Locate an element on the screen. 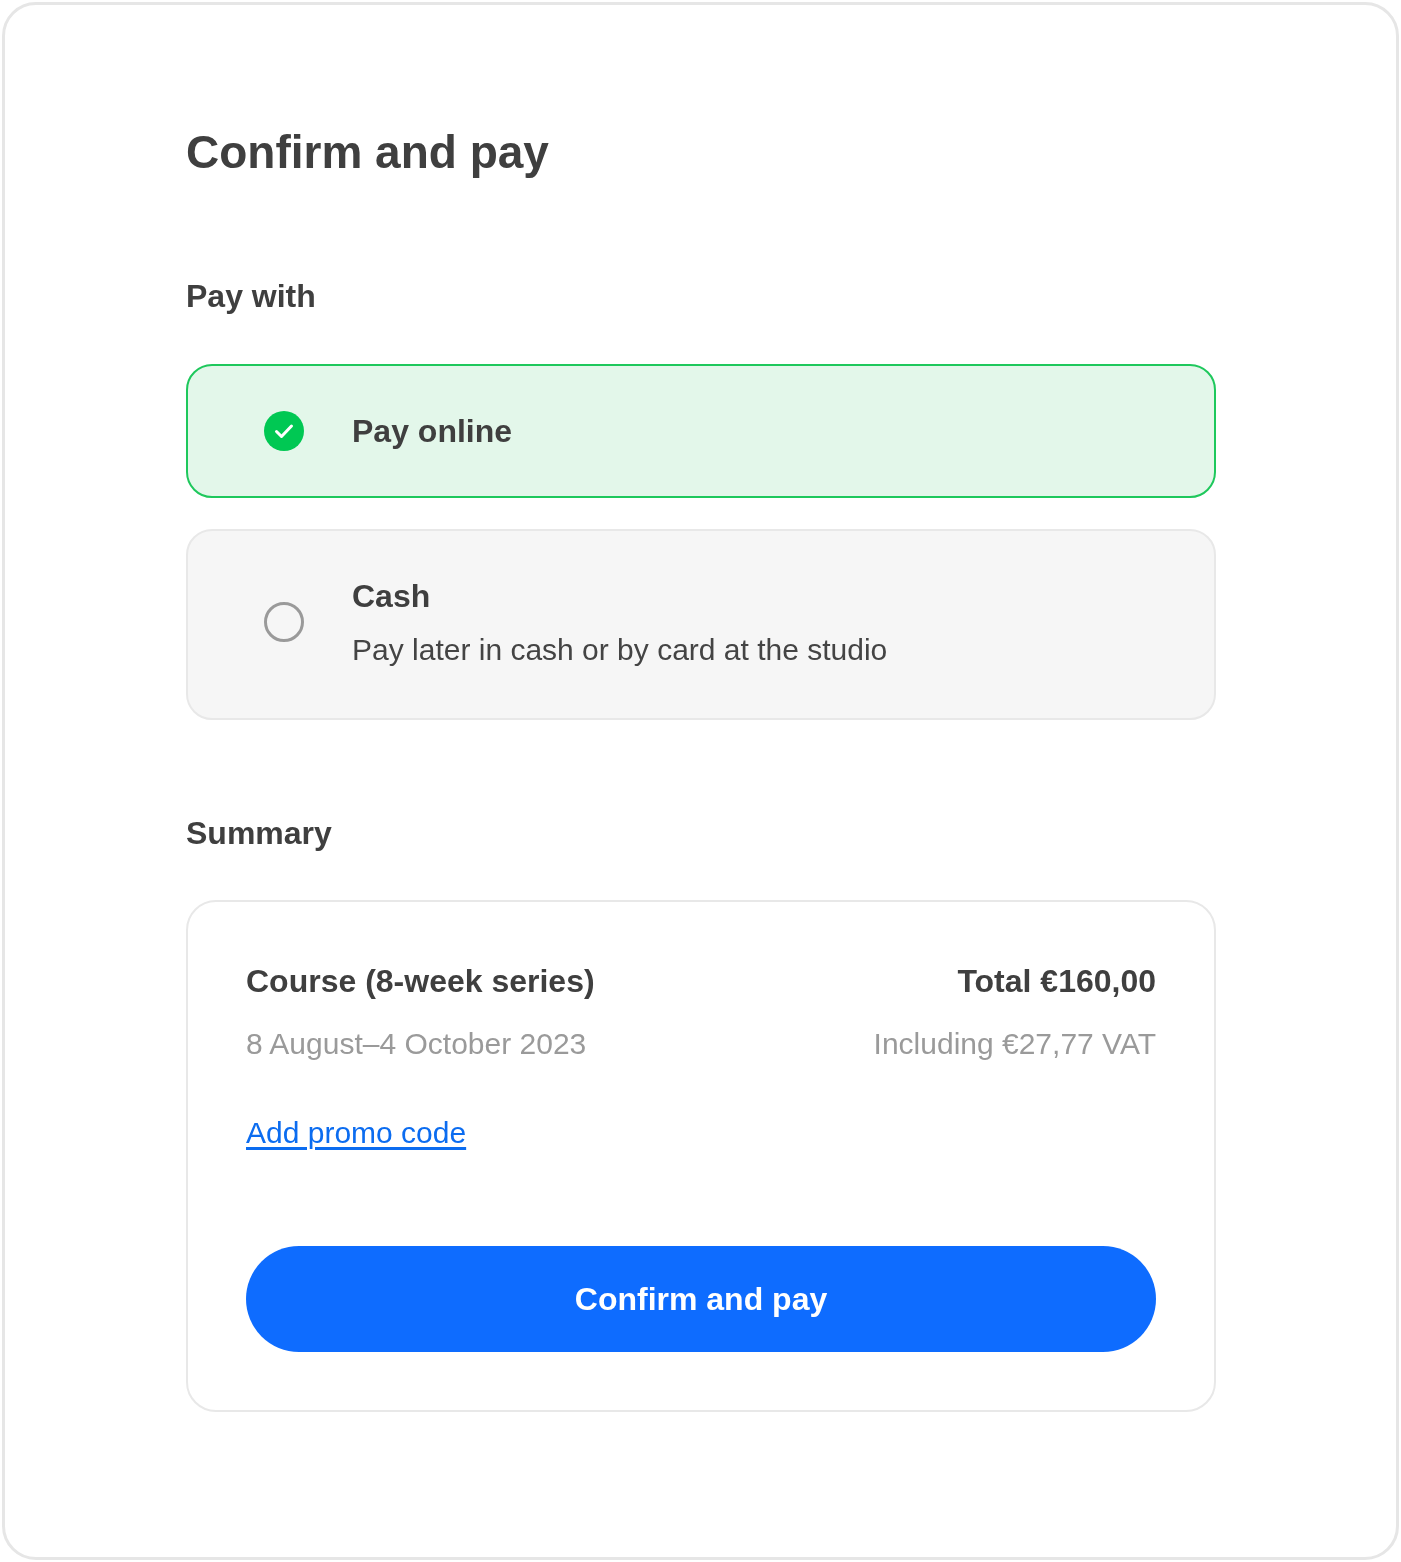 This screenshot has height=1562, width=1401. course-name: Course (8-week series) is located at coordinates (420, 981).